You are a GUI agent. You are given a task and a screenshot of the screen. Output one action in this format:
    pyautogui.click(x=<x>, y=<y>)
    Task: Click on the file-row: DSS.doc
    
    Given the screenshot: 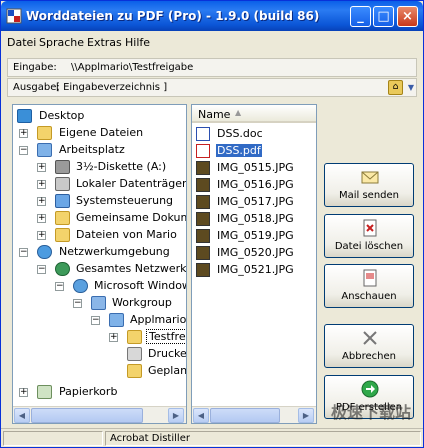 What is the action you would take?
    pyautogui.click(x=254, y=134)
    